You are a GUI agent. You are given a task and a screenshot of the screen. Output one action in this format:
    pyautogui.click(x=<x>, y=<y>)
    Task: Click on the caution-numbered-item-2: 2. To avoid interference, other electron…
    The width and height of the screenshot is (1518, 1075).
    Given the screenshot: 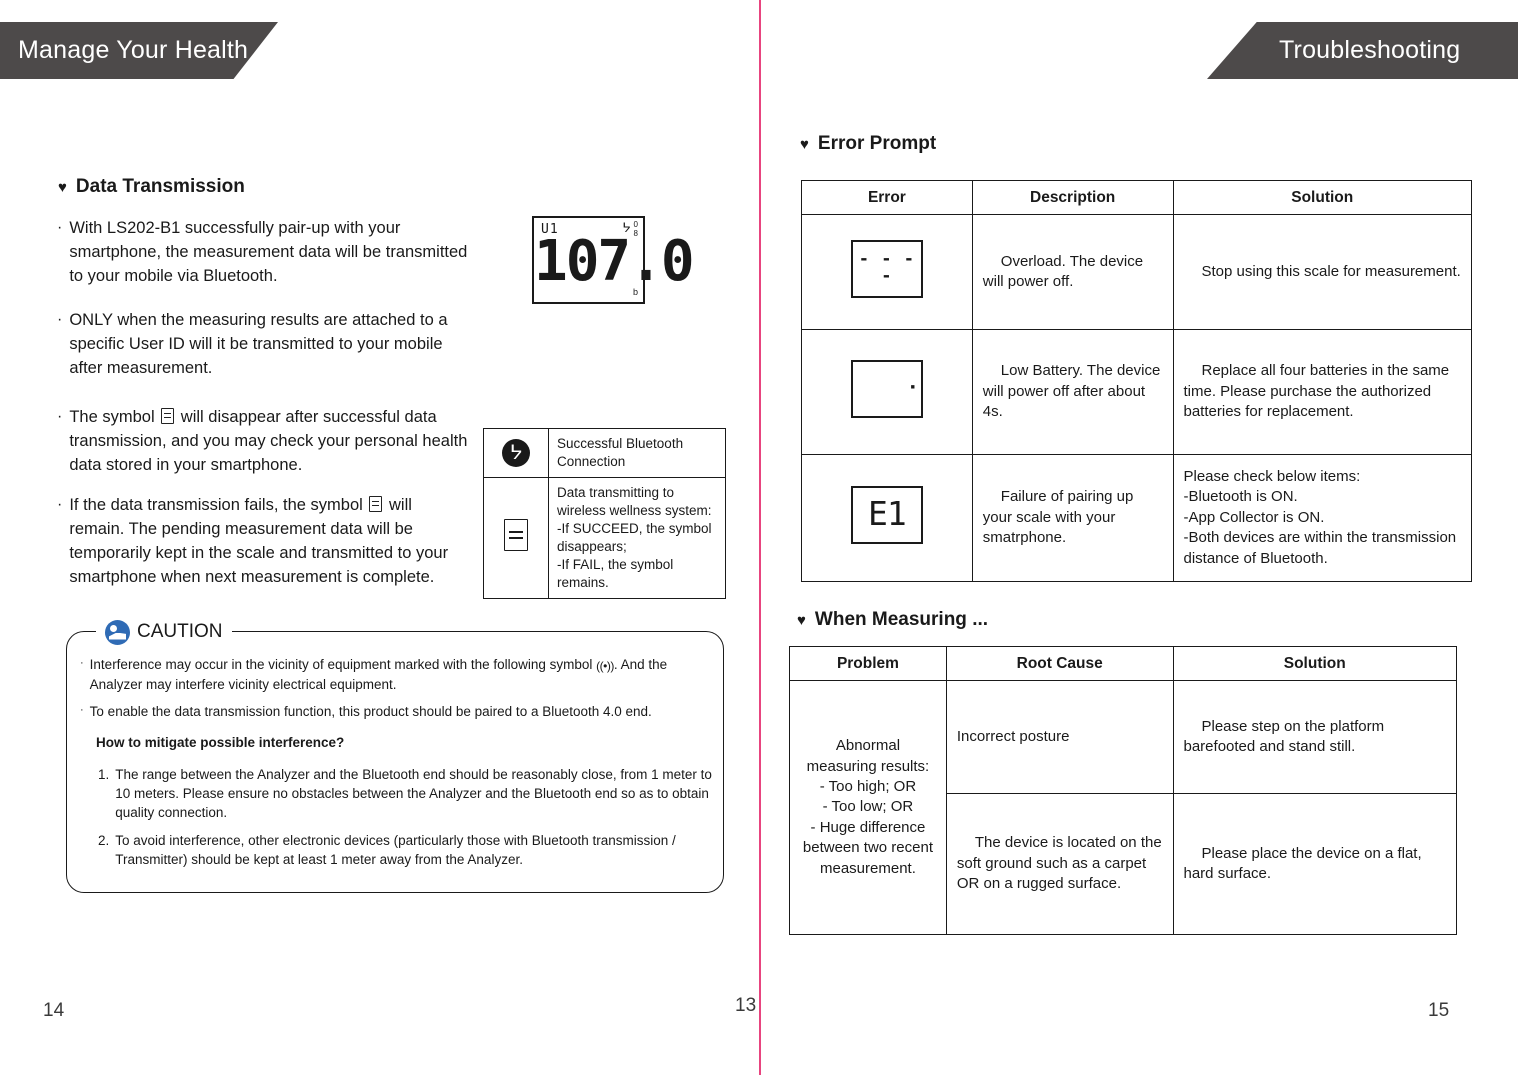 What is the action you would take?
    pyautogui.click(x=406, y=850)
    